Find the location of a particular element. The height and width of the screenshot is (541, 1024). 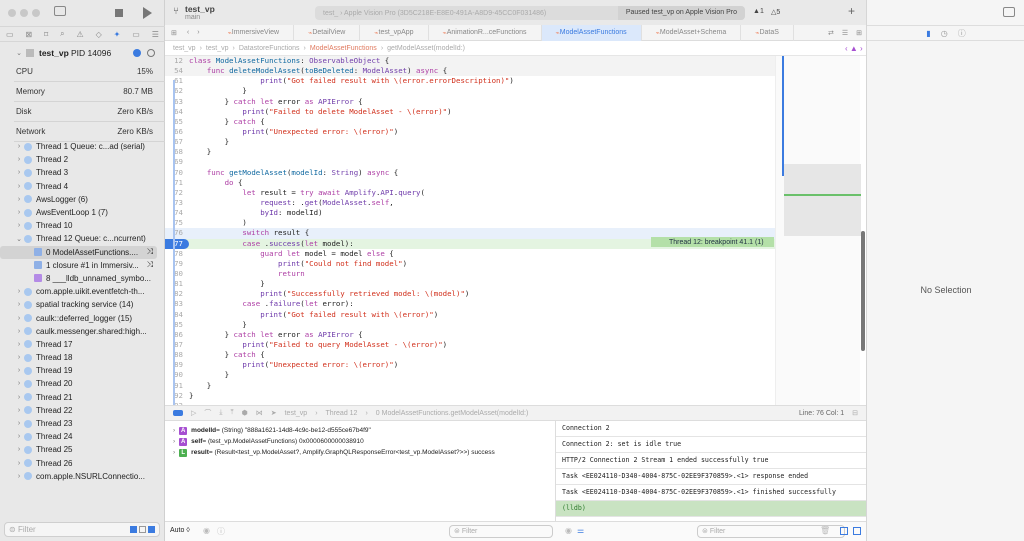

breadcrumb-item: getModelAsset(modelId:) is located at coordinates (426, 48).